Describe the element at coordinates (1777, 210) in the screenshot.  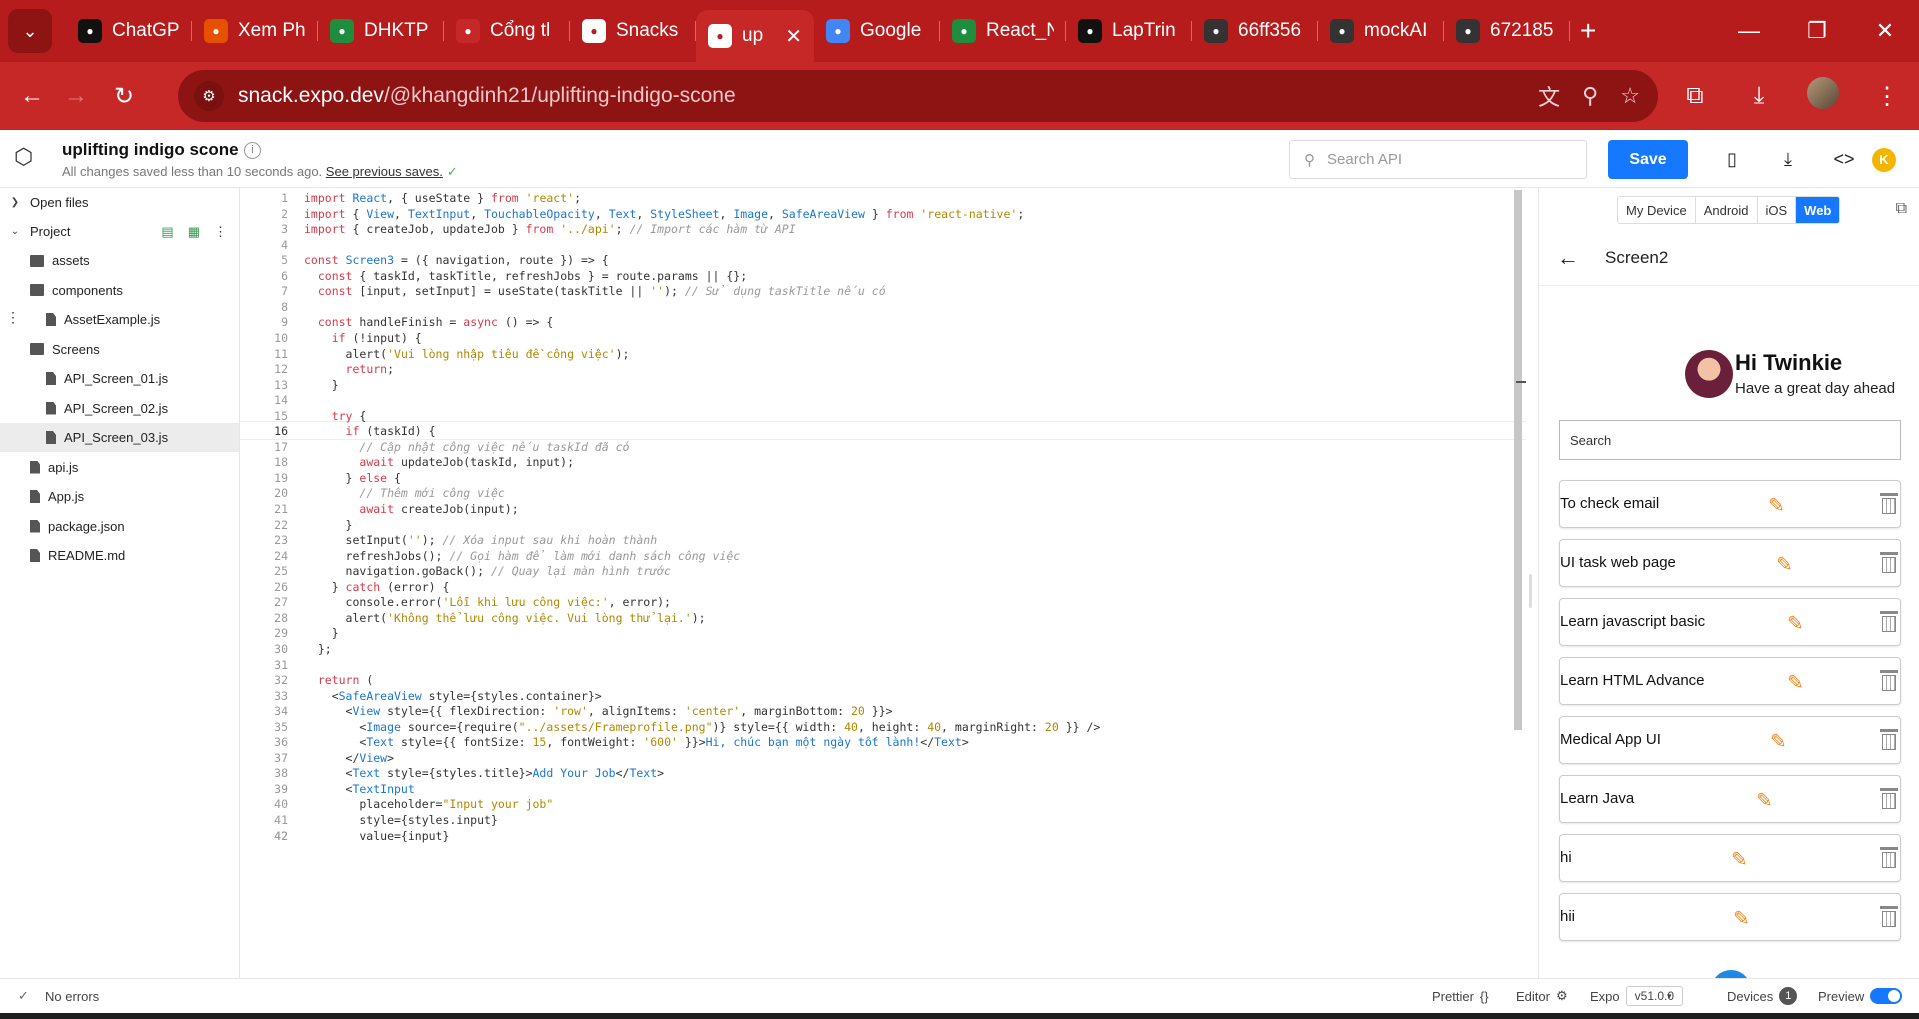
I see `device-tab: iOS` at that location.